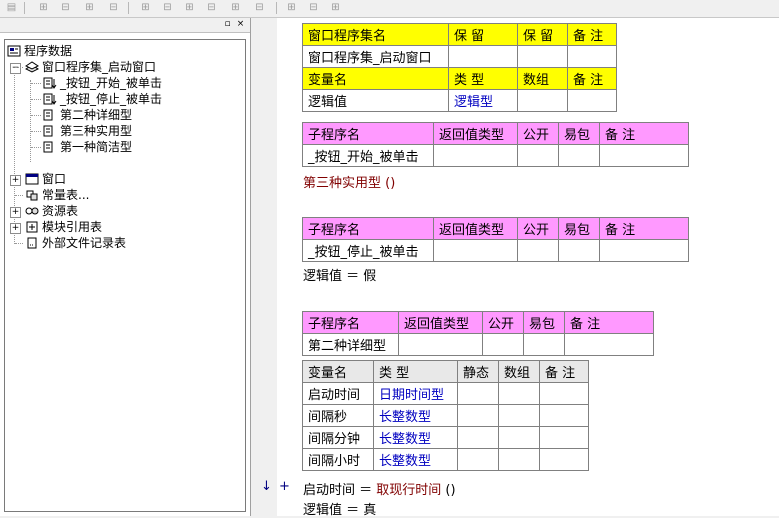 This screenshot has width=779, height=518. Describe the element at coordinates (52, 211) in the screenshot. I see `tree-node-resource-table: 资源表` at that location.